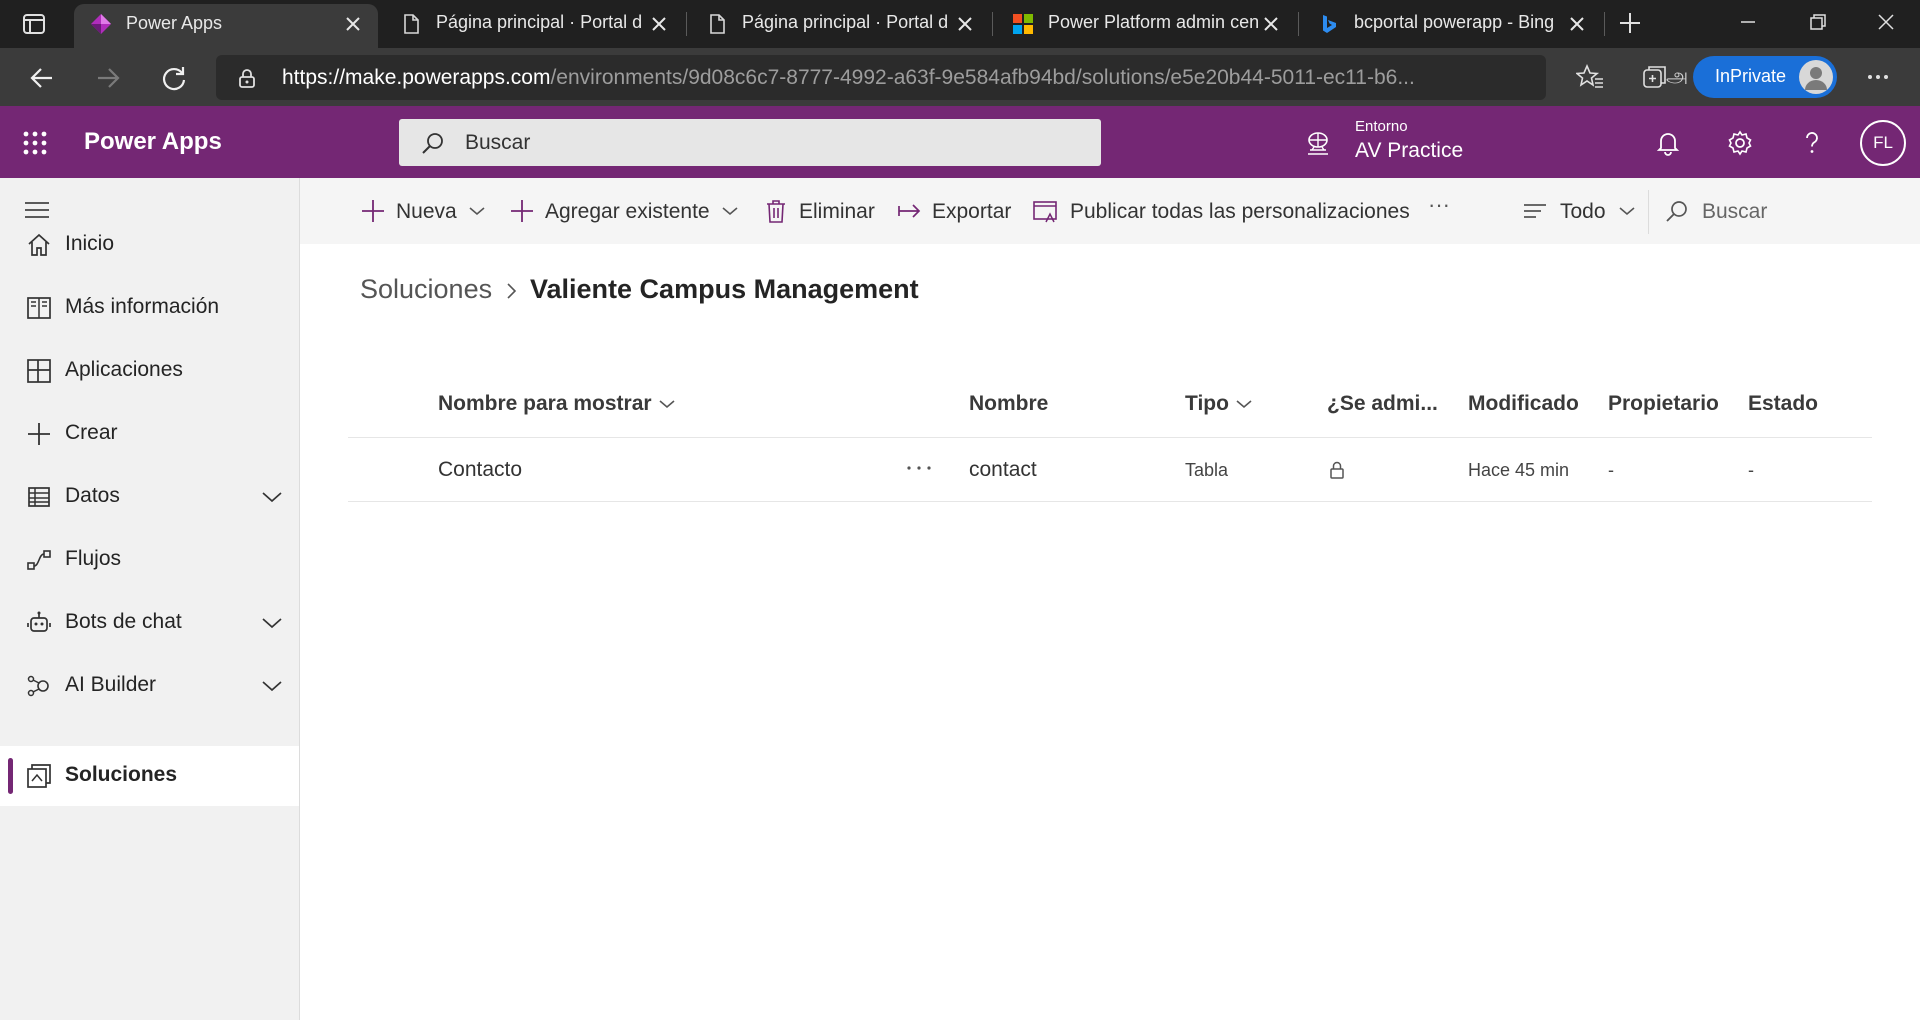 The width and height of the screenshot is (1920, 1020). What do you see at coordinates (972, 211) in the screenshot?
I see `export-label: Exportar` at bounding box center [972, 211].